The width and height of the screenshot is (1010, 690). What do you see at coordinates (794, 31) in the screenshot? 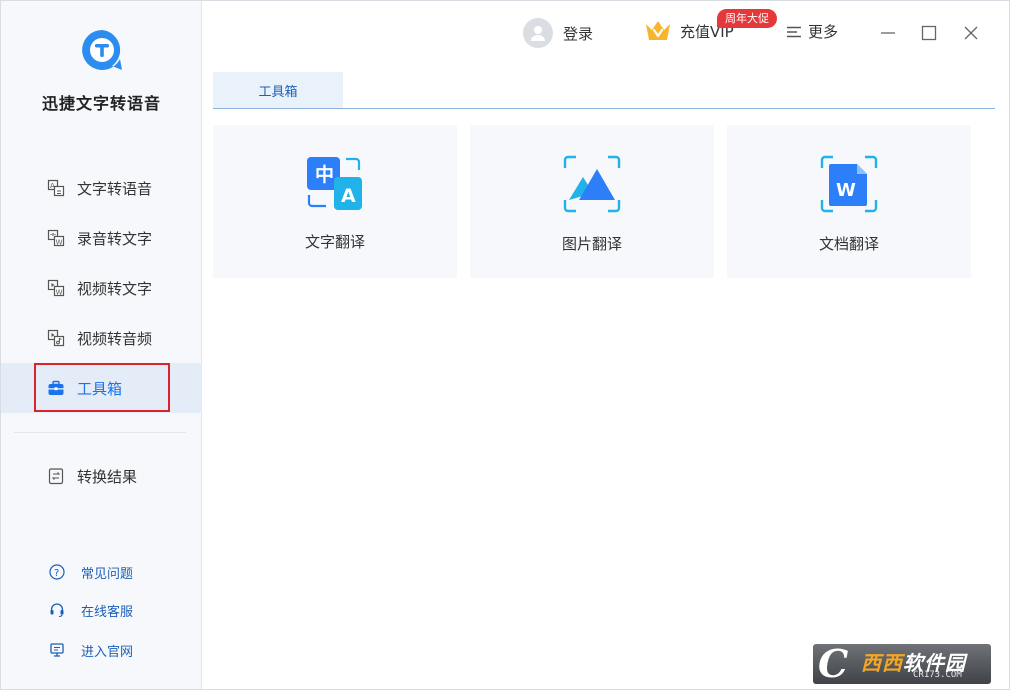
I see `menu-lines-icon` at bounding box center [794, 31].